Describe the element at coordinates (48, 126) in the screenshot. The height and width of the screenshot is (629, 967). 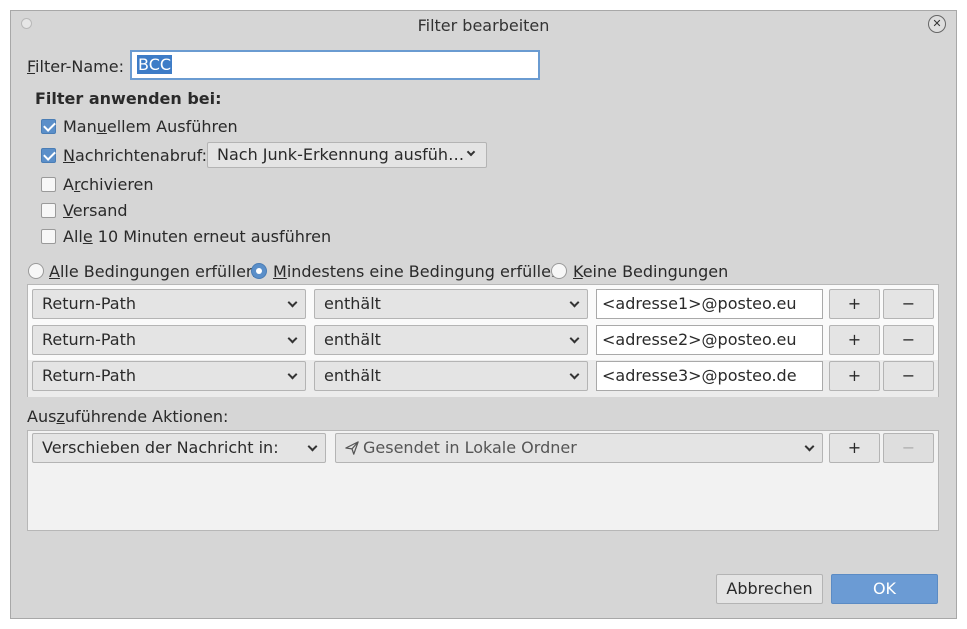
I see `manual-run-checkbox` at that location.